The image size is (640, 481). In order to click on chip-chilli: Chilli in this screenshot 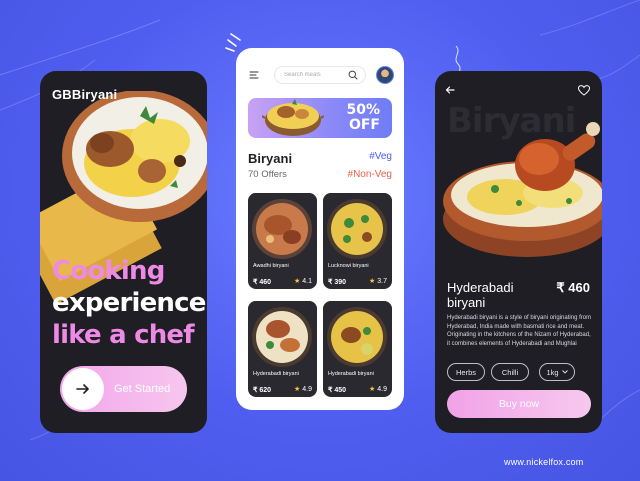, I will do `click(510, 372)`.